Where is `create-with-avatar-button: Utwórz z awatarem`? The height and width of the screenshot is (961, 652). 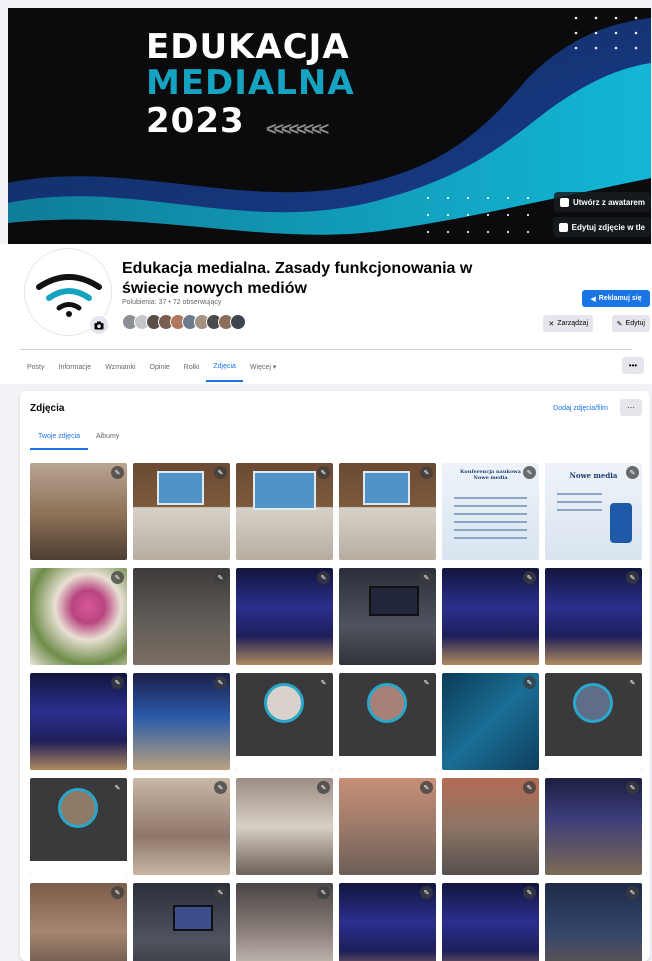 create-with-avatar-button: Utwórz z awatarem is located at coordinates (602, 202).